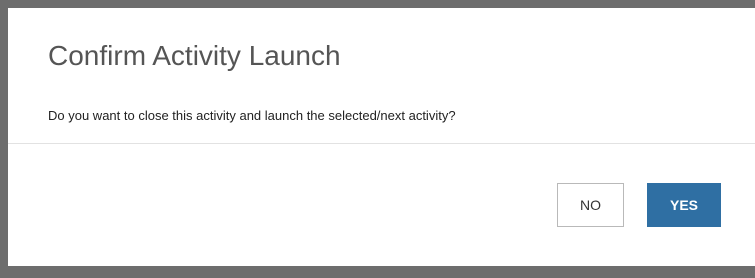 This screenshot has height=278, width=755. I want to click on no-button: NO, so click(590, 205).